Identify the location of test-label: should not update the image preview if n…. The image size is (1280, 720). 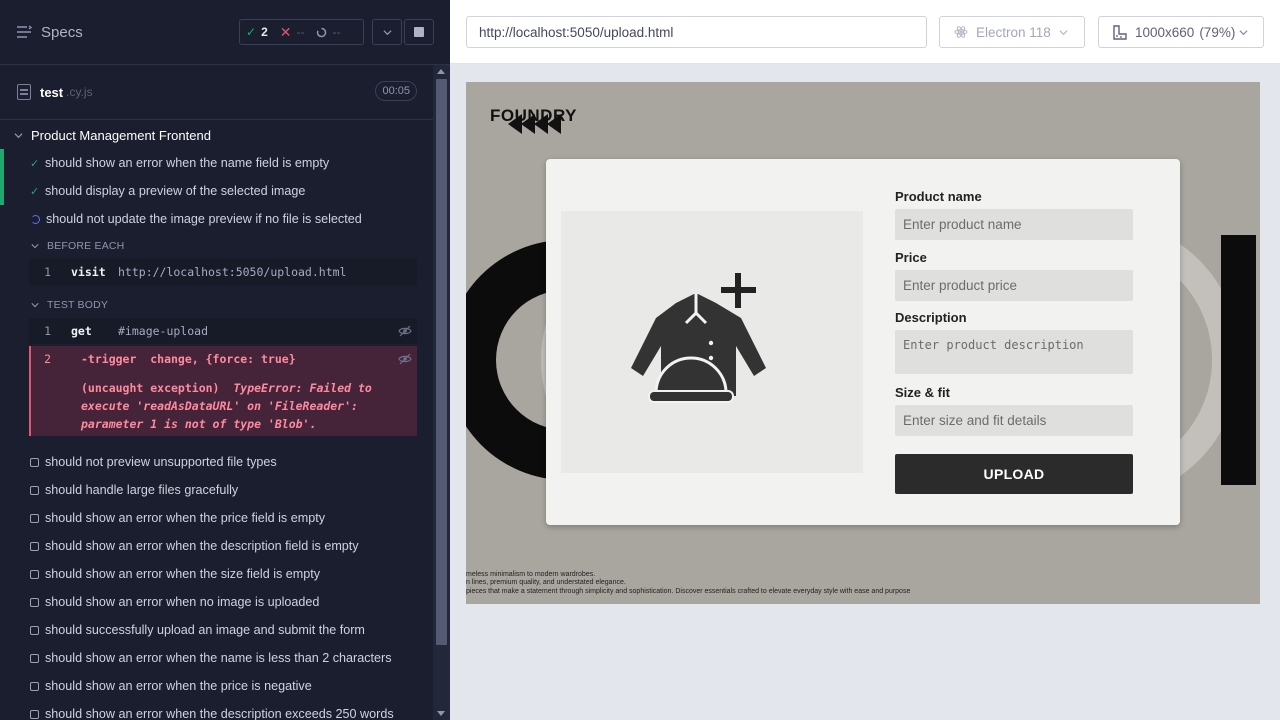
(204, 219).